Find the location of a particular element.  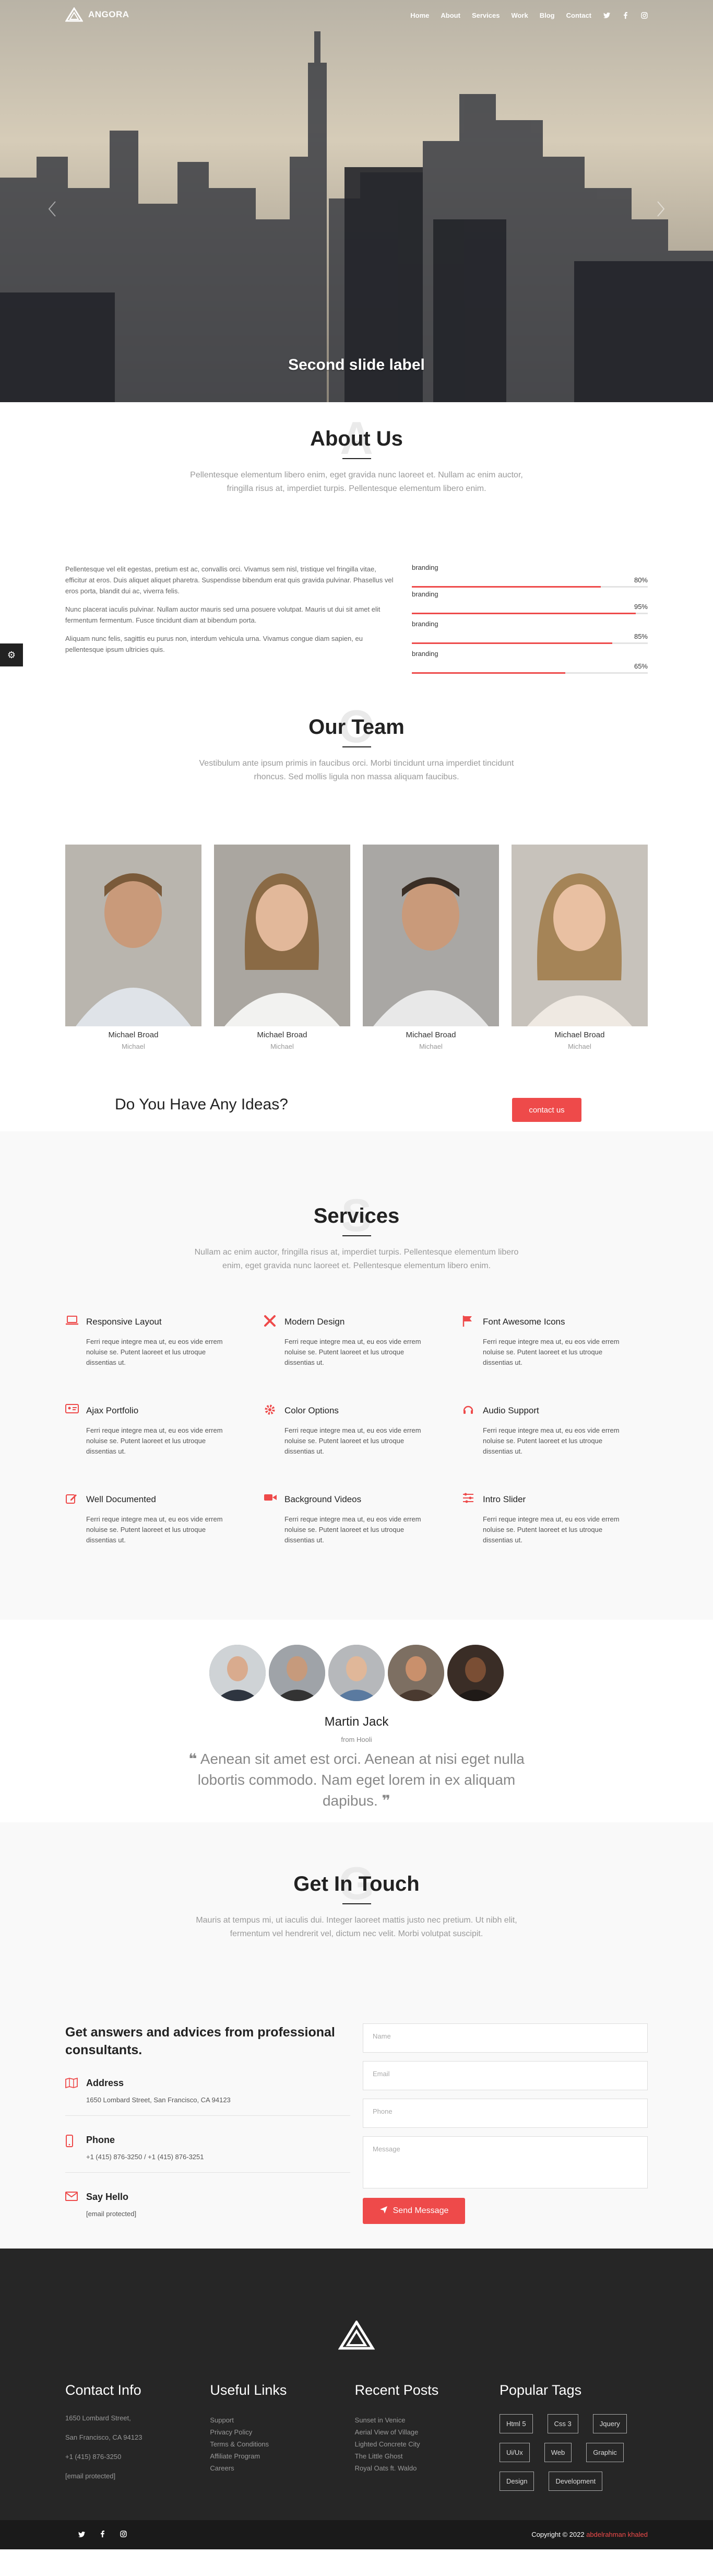

contact-us-button: contact us is located at coordinates (546, 1110).